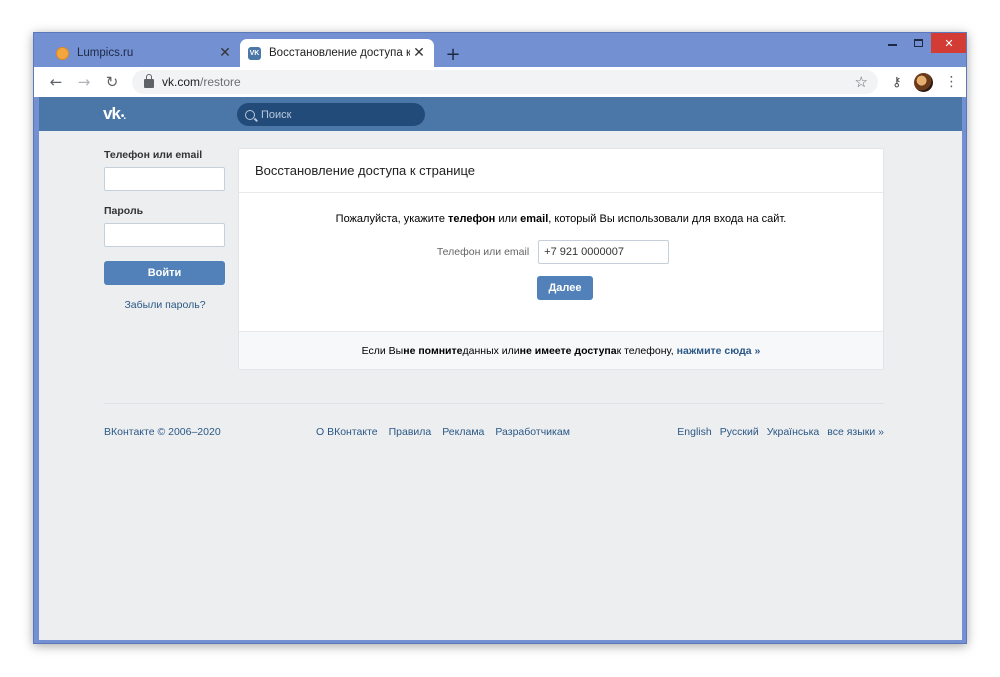 Image resolution: width=1000 pixels, height=677 pixels. Describe the element at coordinates (453, 54) in the screenshot. I see `new-tab-button: +` at that location.